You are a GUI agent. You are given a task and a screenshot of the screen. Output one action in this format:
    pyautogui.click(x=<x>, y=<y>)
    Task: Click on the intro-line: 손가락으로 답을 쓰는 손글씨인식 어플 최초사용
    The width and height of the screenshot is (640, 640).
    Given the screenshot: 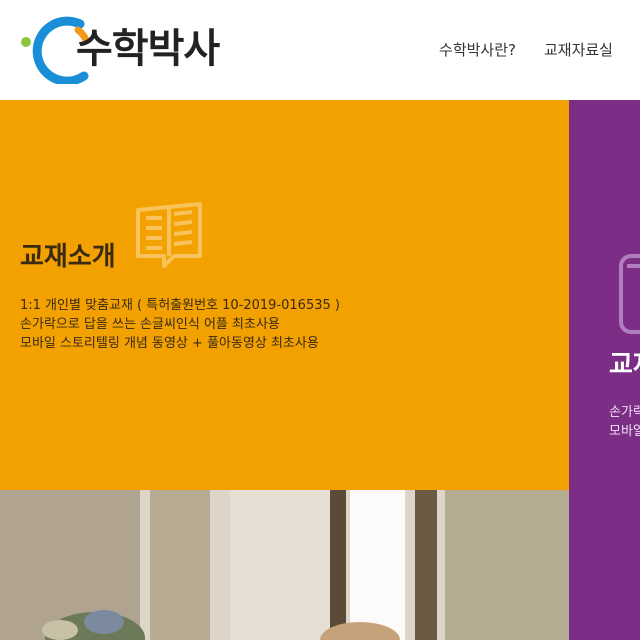 What is the action you would take?
    pyautogui.click(x=150, y=324)
    